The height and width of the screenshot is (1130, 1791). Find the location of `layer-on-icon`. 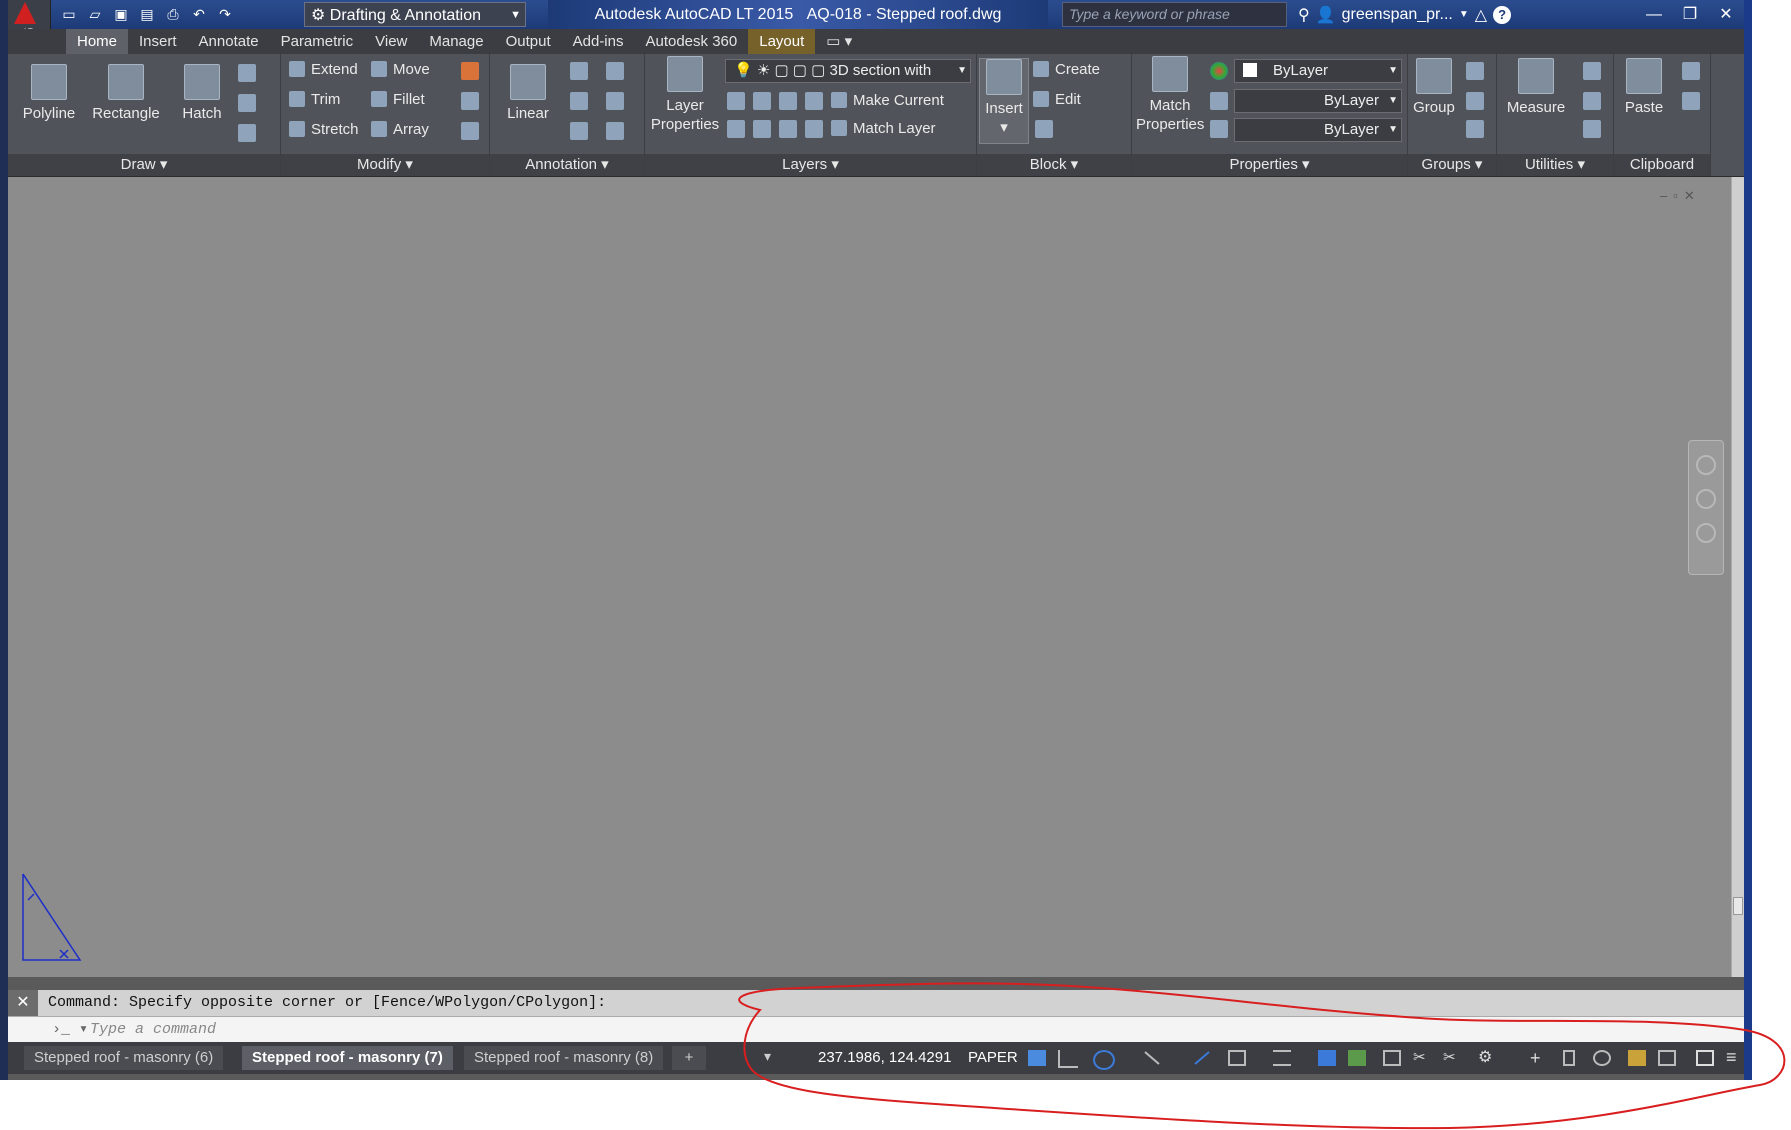

layer-on-icon is located at coordinates (736, 129).